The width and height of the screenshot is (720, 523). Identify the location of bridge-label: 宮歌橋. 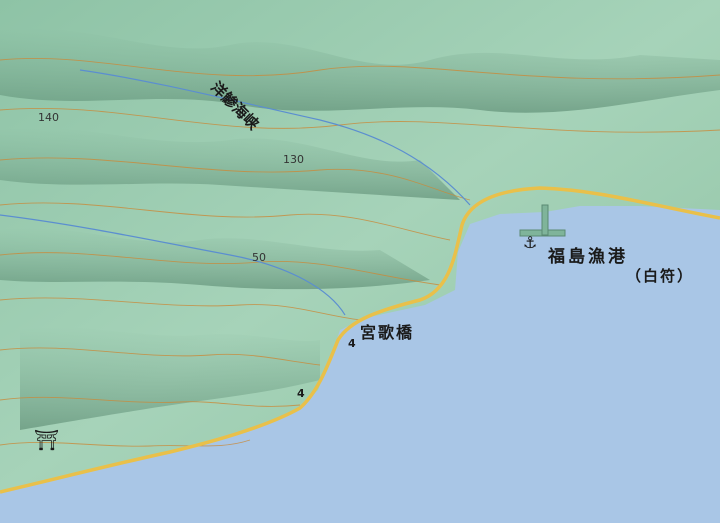
(387, 332).